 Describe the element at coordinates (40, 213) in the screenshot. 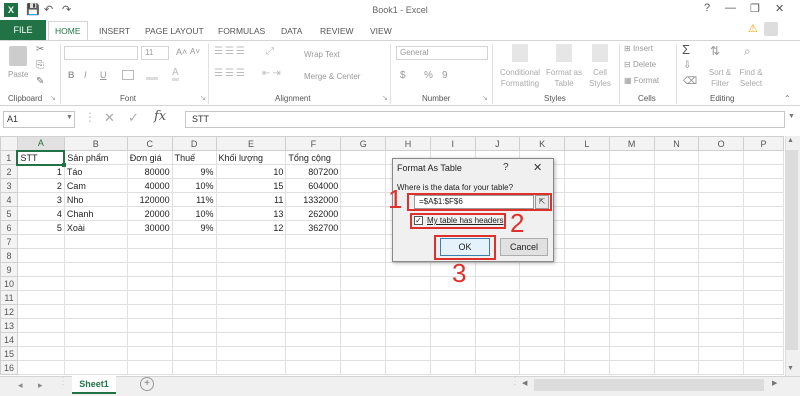

I see `cell: 4` at that location.